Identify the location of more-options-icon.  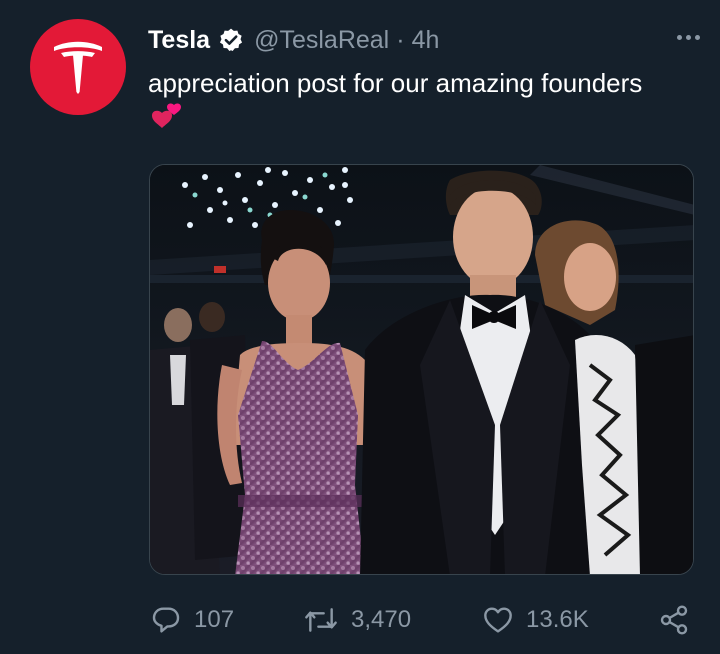
(688, 37).